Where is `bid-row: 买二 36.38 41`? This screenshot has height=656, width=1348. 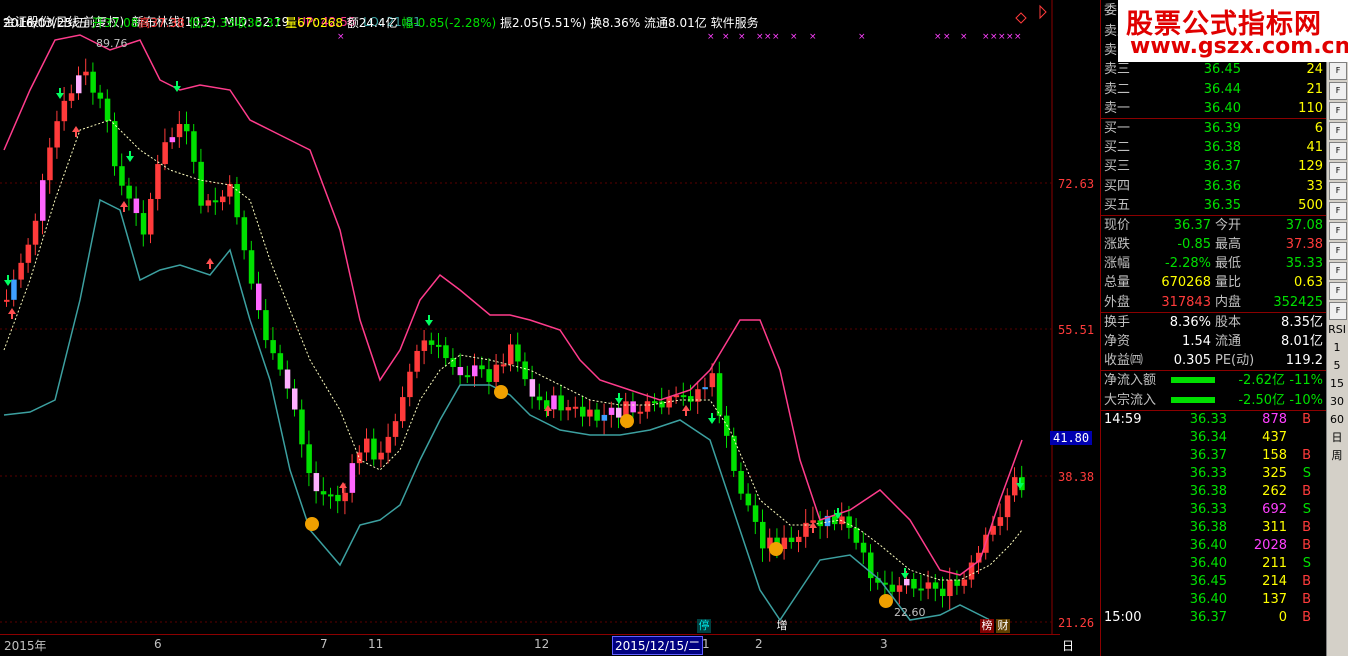 bid-row: 买二 36.38 41 is located at coordinates (1213, 147).